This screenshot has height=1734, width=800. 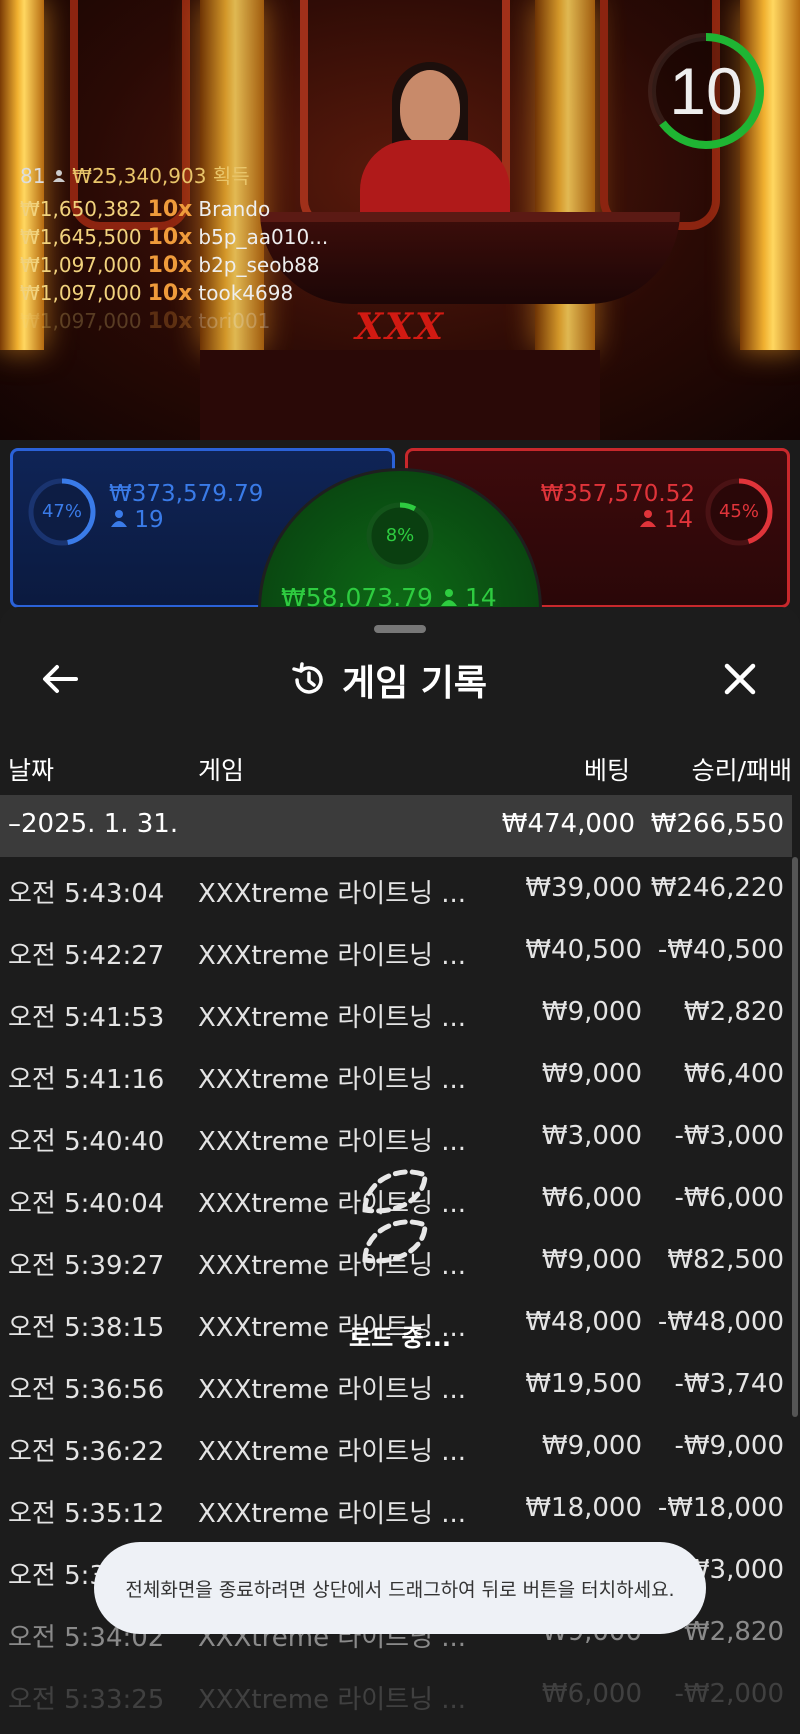 What do you see at coordinates (617, 494) in the screenshot?
I see `banker-amount: ₩357,570.52` at bounding box center [617, 494].